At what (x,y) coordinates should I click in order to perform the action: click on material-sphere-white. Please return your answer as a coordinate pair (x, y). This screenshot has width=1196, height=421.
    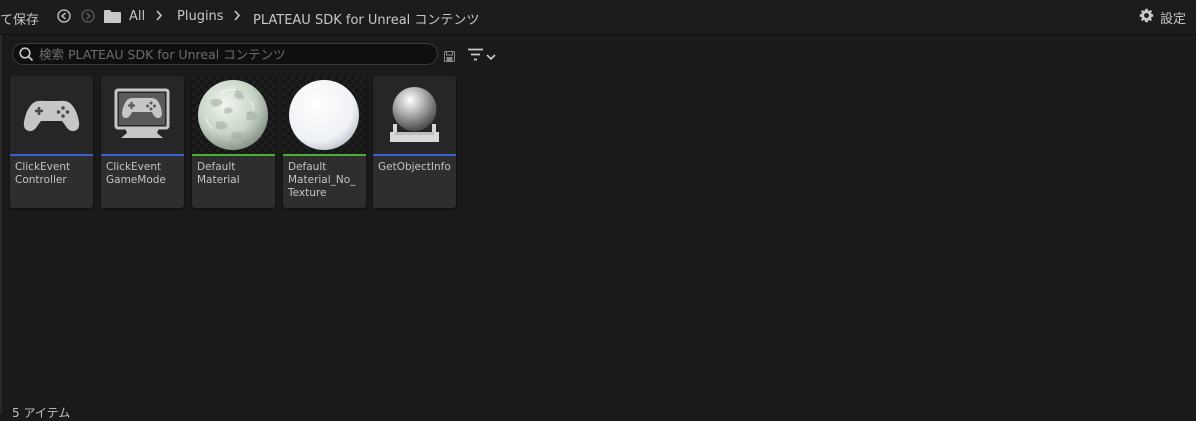
    Looking at the image, I should click on (324, 115).